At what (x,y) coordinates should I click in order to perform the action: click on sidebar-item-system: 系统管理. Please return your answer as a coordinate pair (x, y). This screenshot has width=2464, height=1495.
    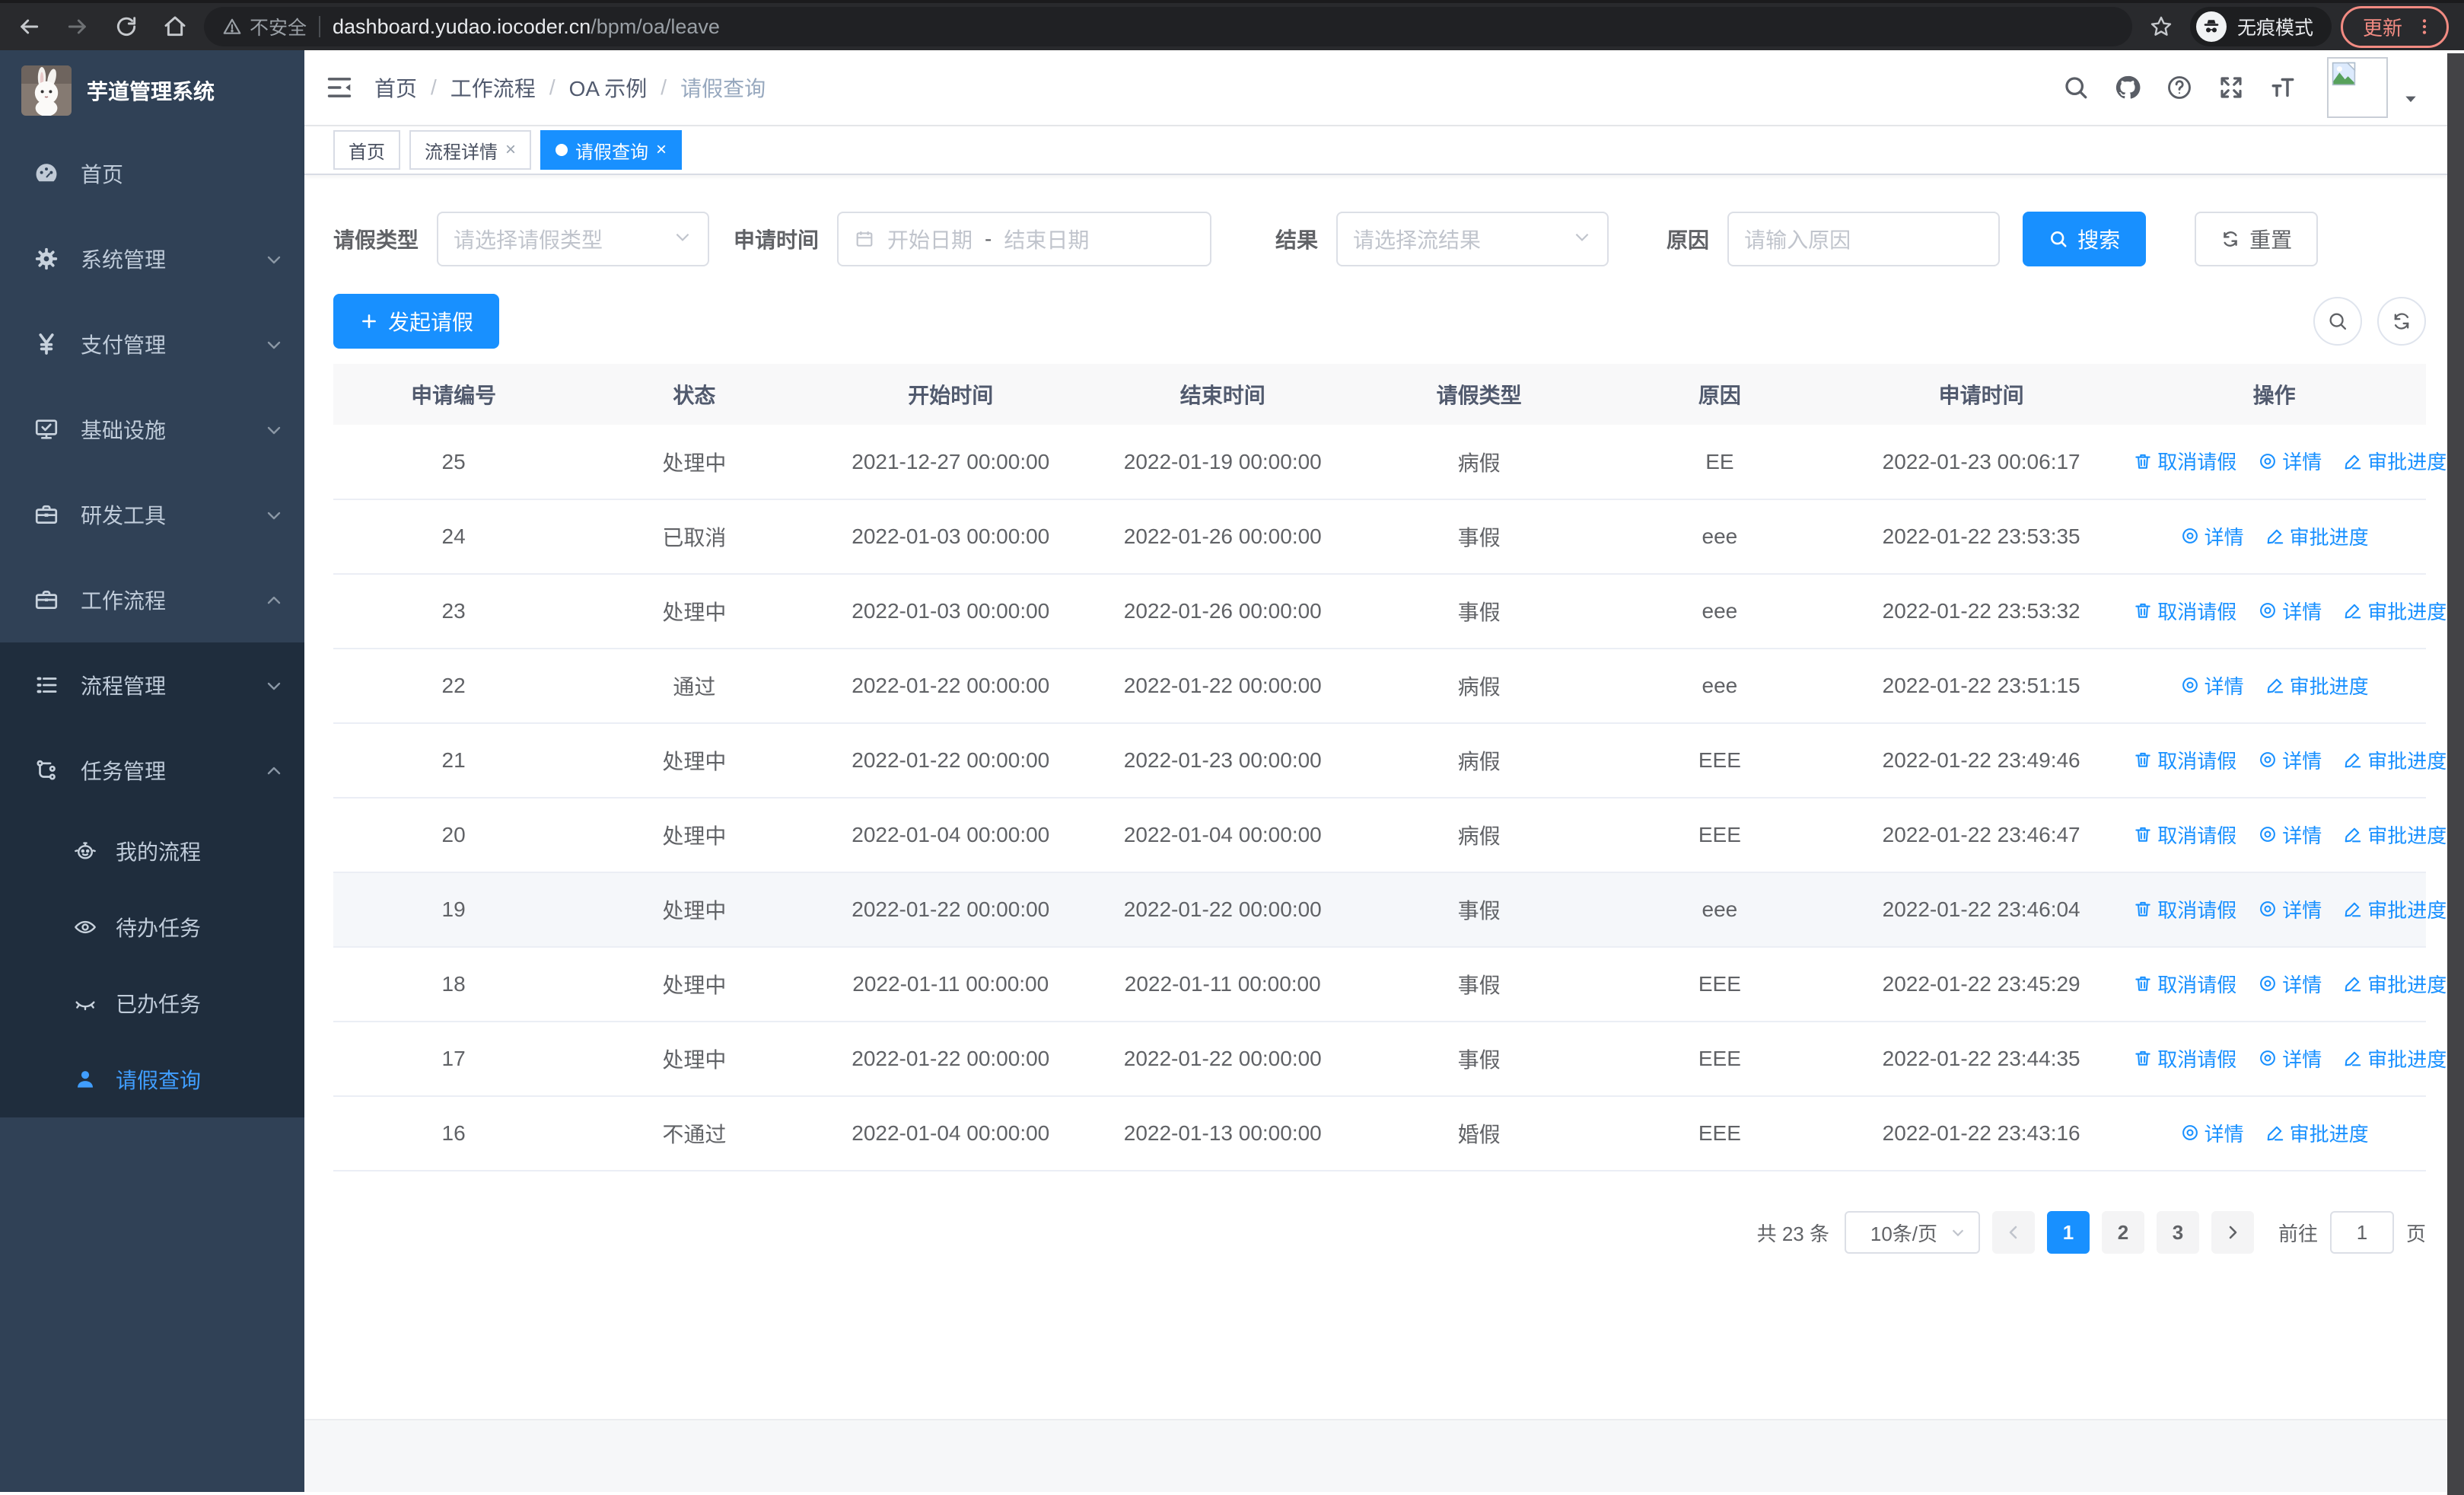
    Looking at the image, I should click on (152, 259).